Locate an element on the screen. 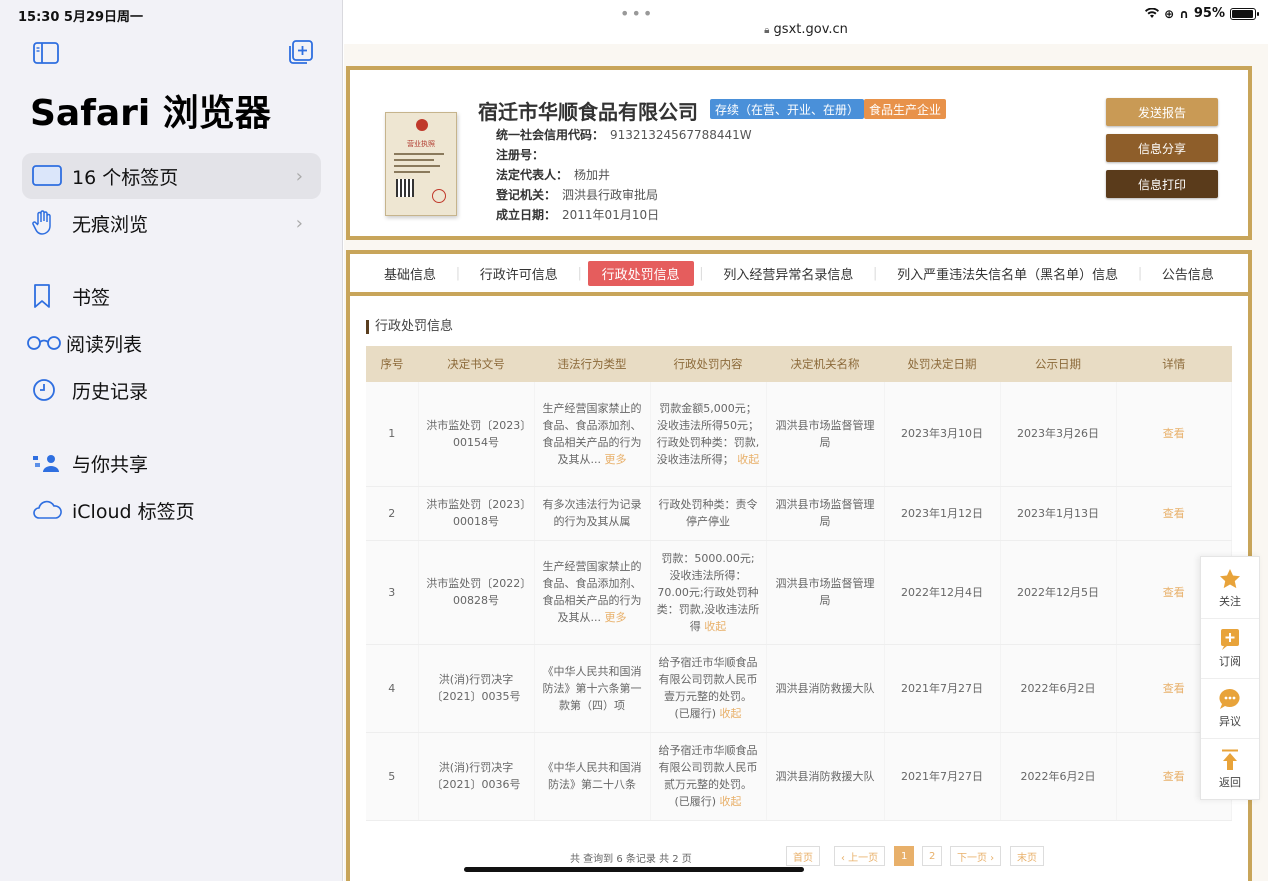 This screenshot has width=1268, height=881. sidebar-item-private: 无痕浏览 › is located at coordinates (171, 223).